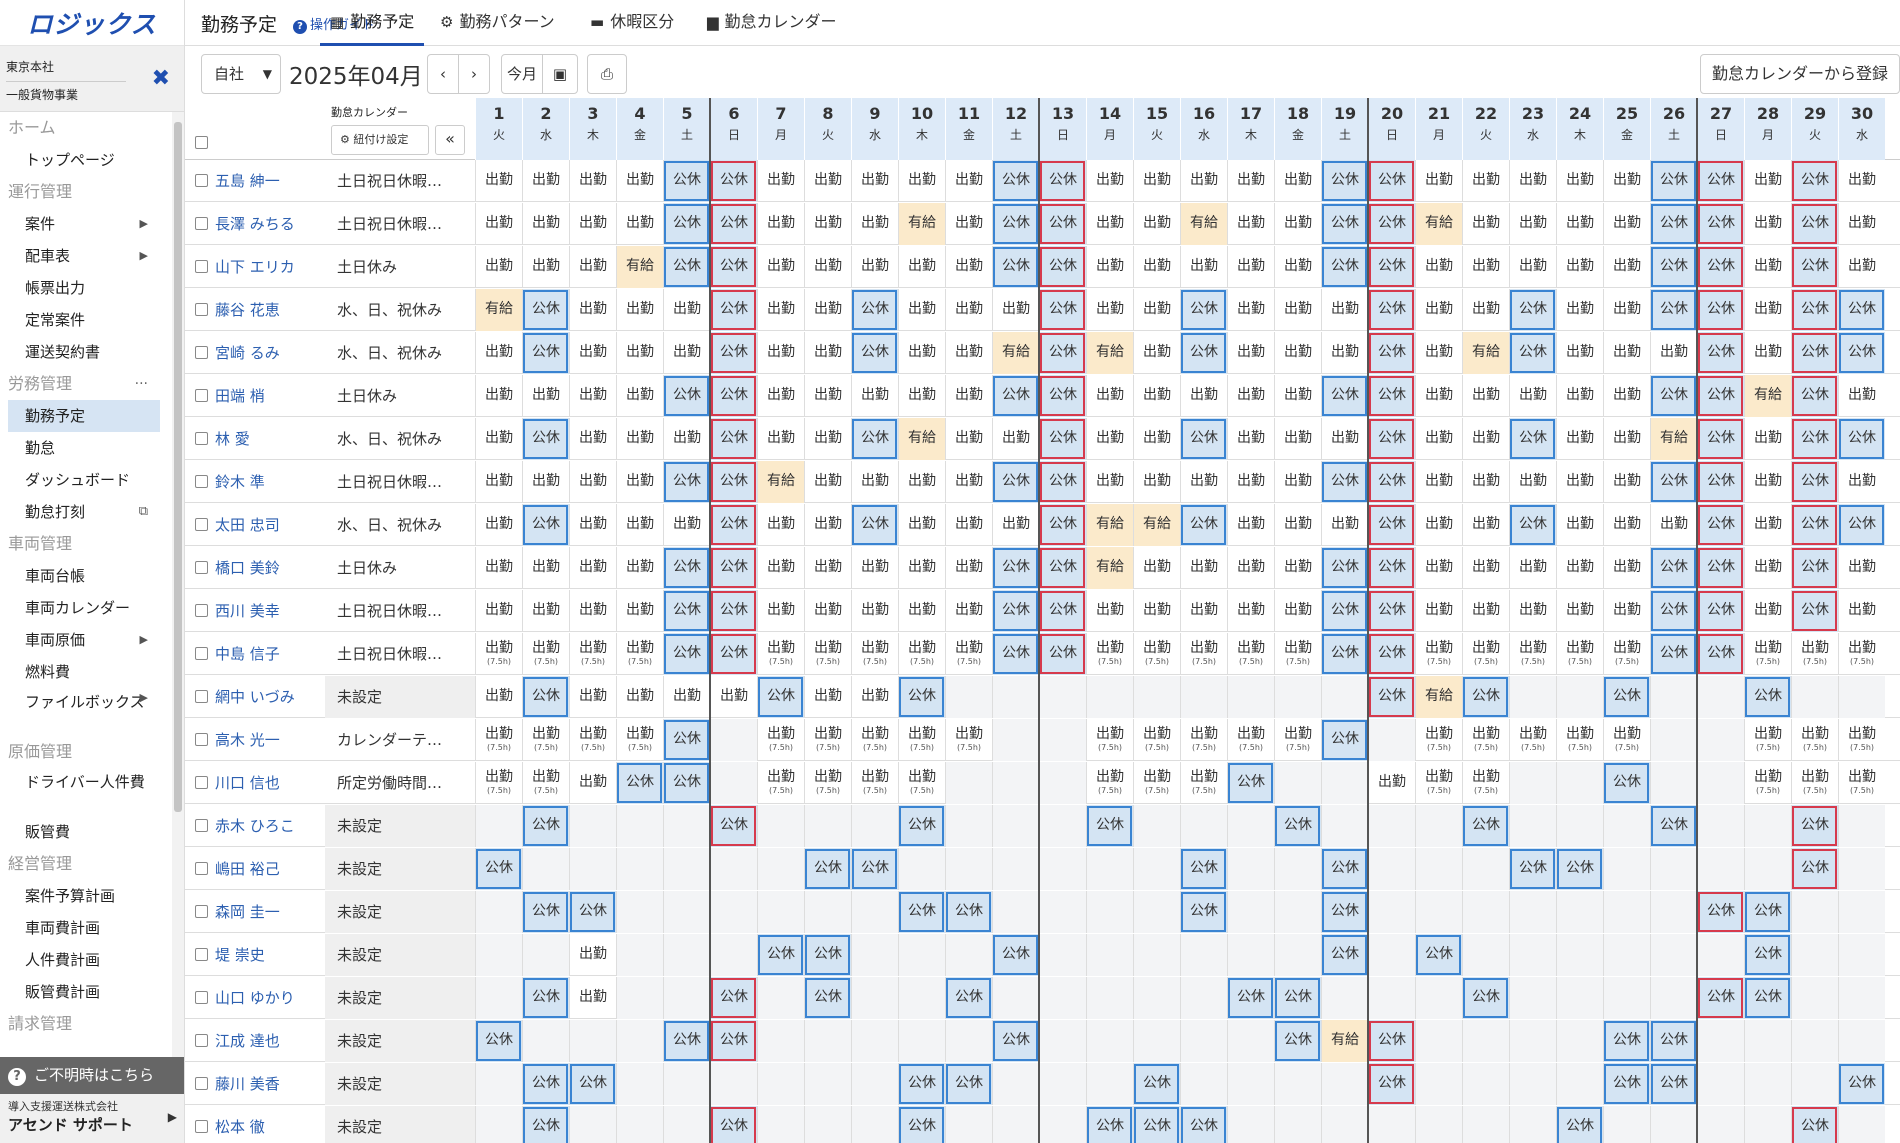  I want to click on employee-name-link: 山口 ゆかり, so click(270, 998).